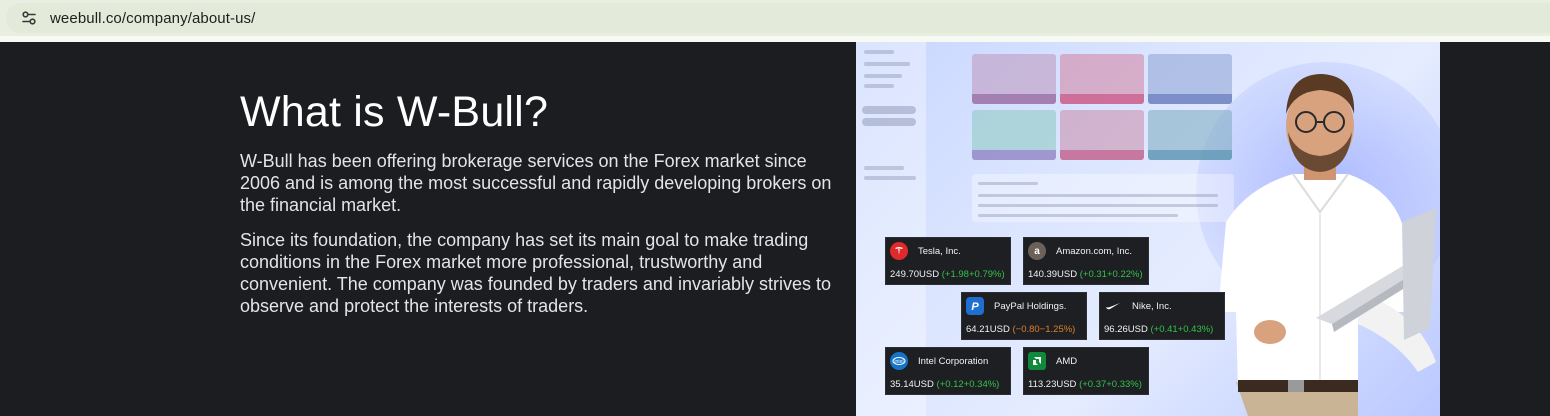 This screenshot has width=1550, height=416. Describe the element at coordinates (1182, 329) in the screenshot. I see `stock-change: (+0.41+0.43%)` at that location.